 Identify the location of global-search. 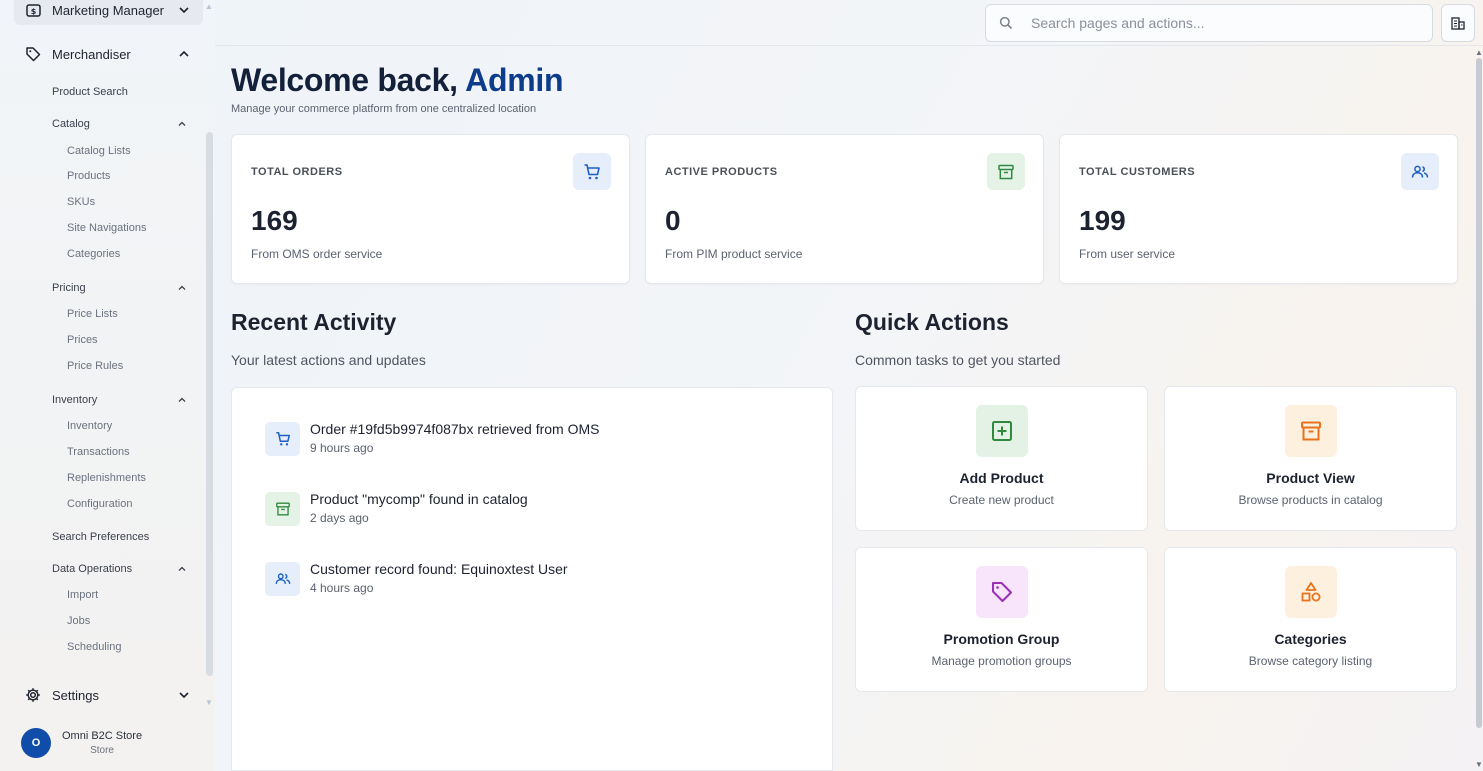
(1209, 23).